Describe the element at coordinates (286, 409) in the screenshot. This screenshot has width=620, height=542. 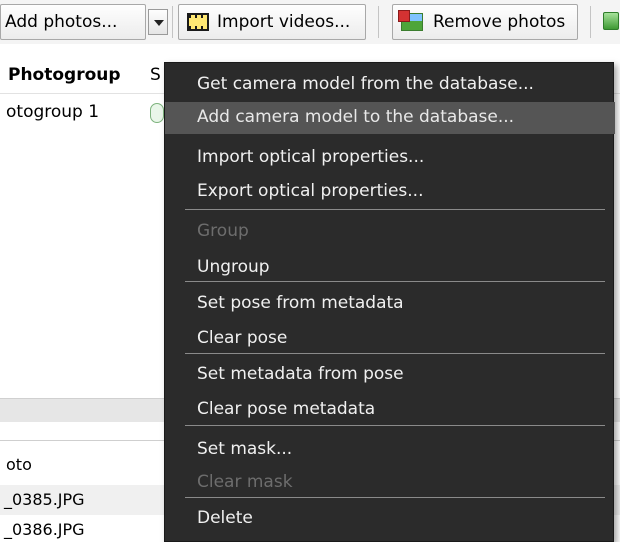
I see `menu-item-label: Clear pose metadata` at that location.